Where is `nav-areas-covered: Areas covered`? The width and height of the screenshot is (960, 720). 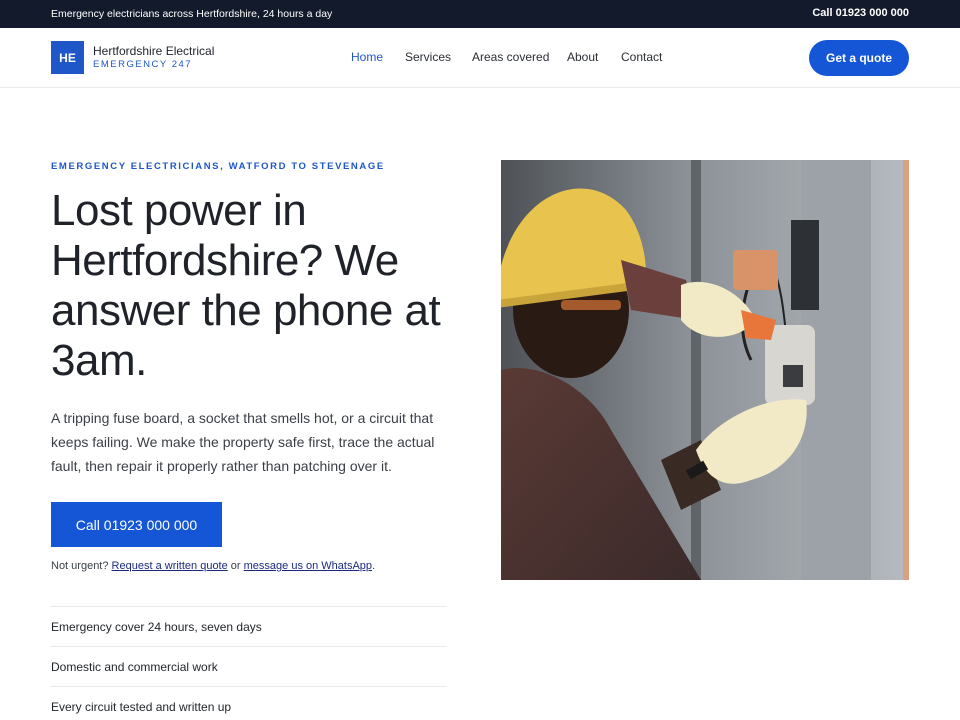 nav-areas-covered: Areas covered is located at coordinates (510, 57).